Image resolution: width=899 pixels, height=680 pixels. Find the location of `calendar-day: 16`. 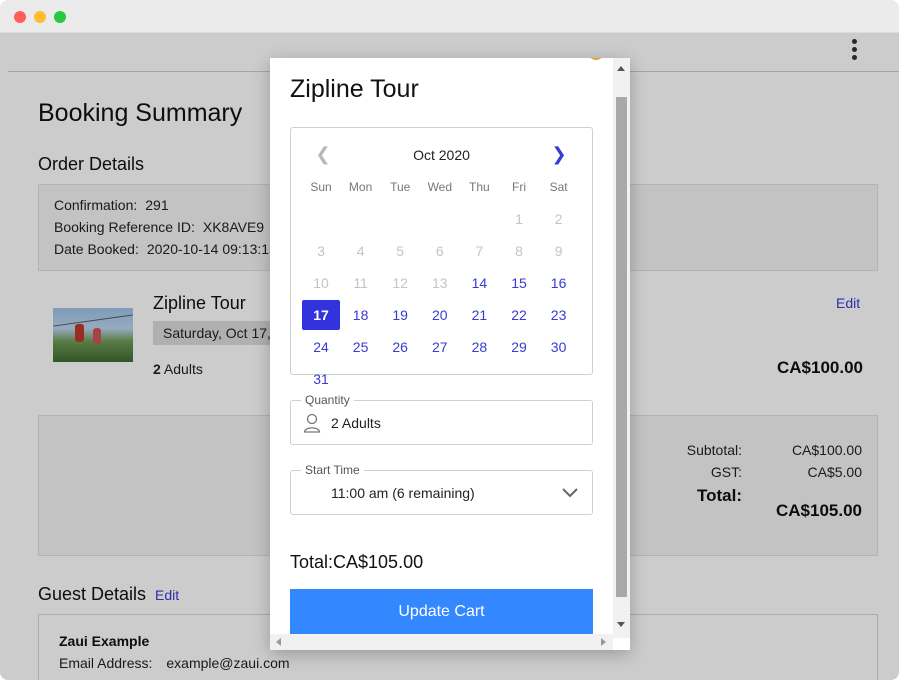

calendar-day: 16 is located at coordinates (559, 283).